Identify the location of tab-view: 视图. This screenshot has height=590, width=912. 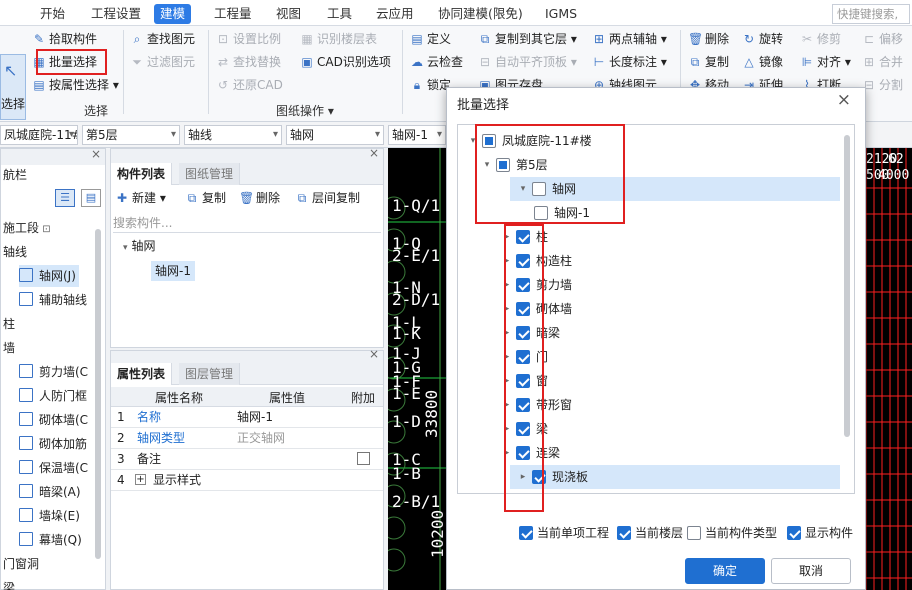
(288, 14).